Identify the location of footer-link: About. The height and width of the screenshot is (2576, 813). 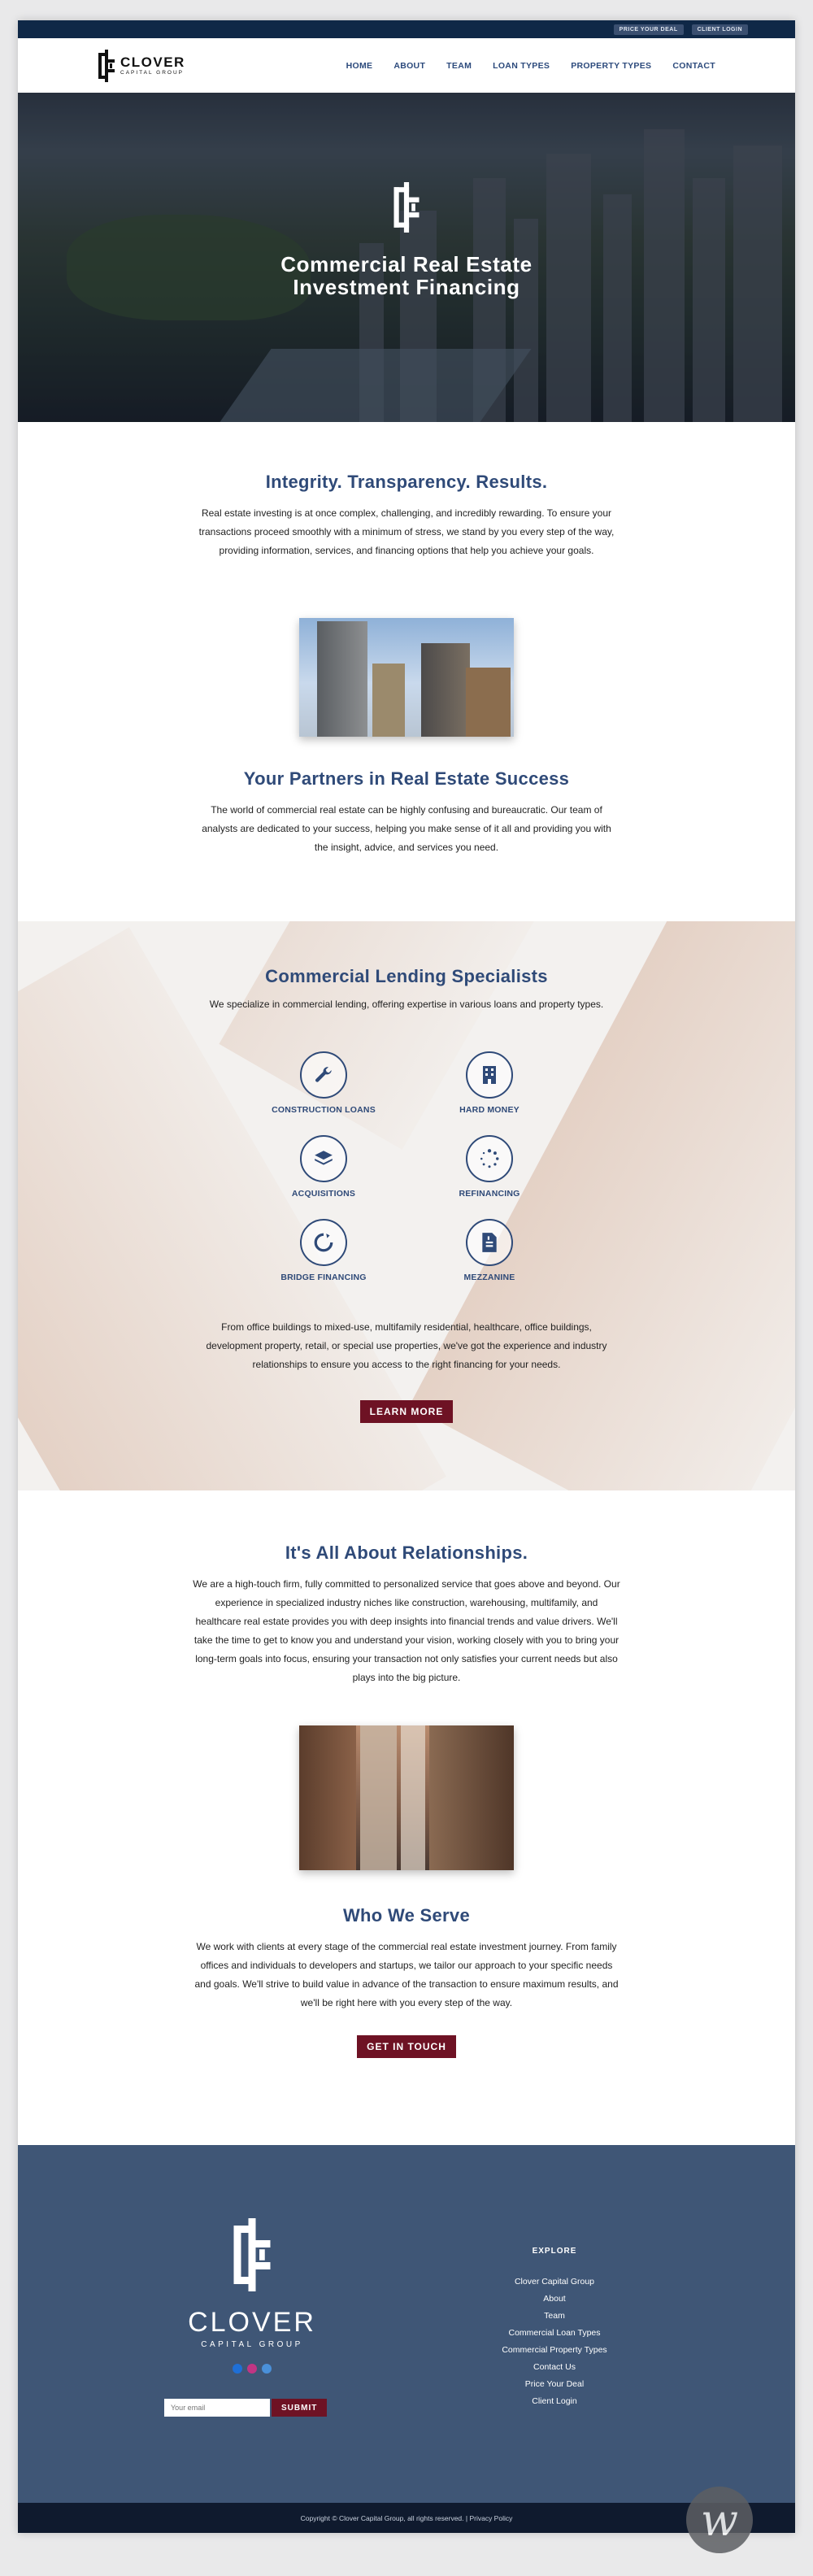
(554, 2299).